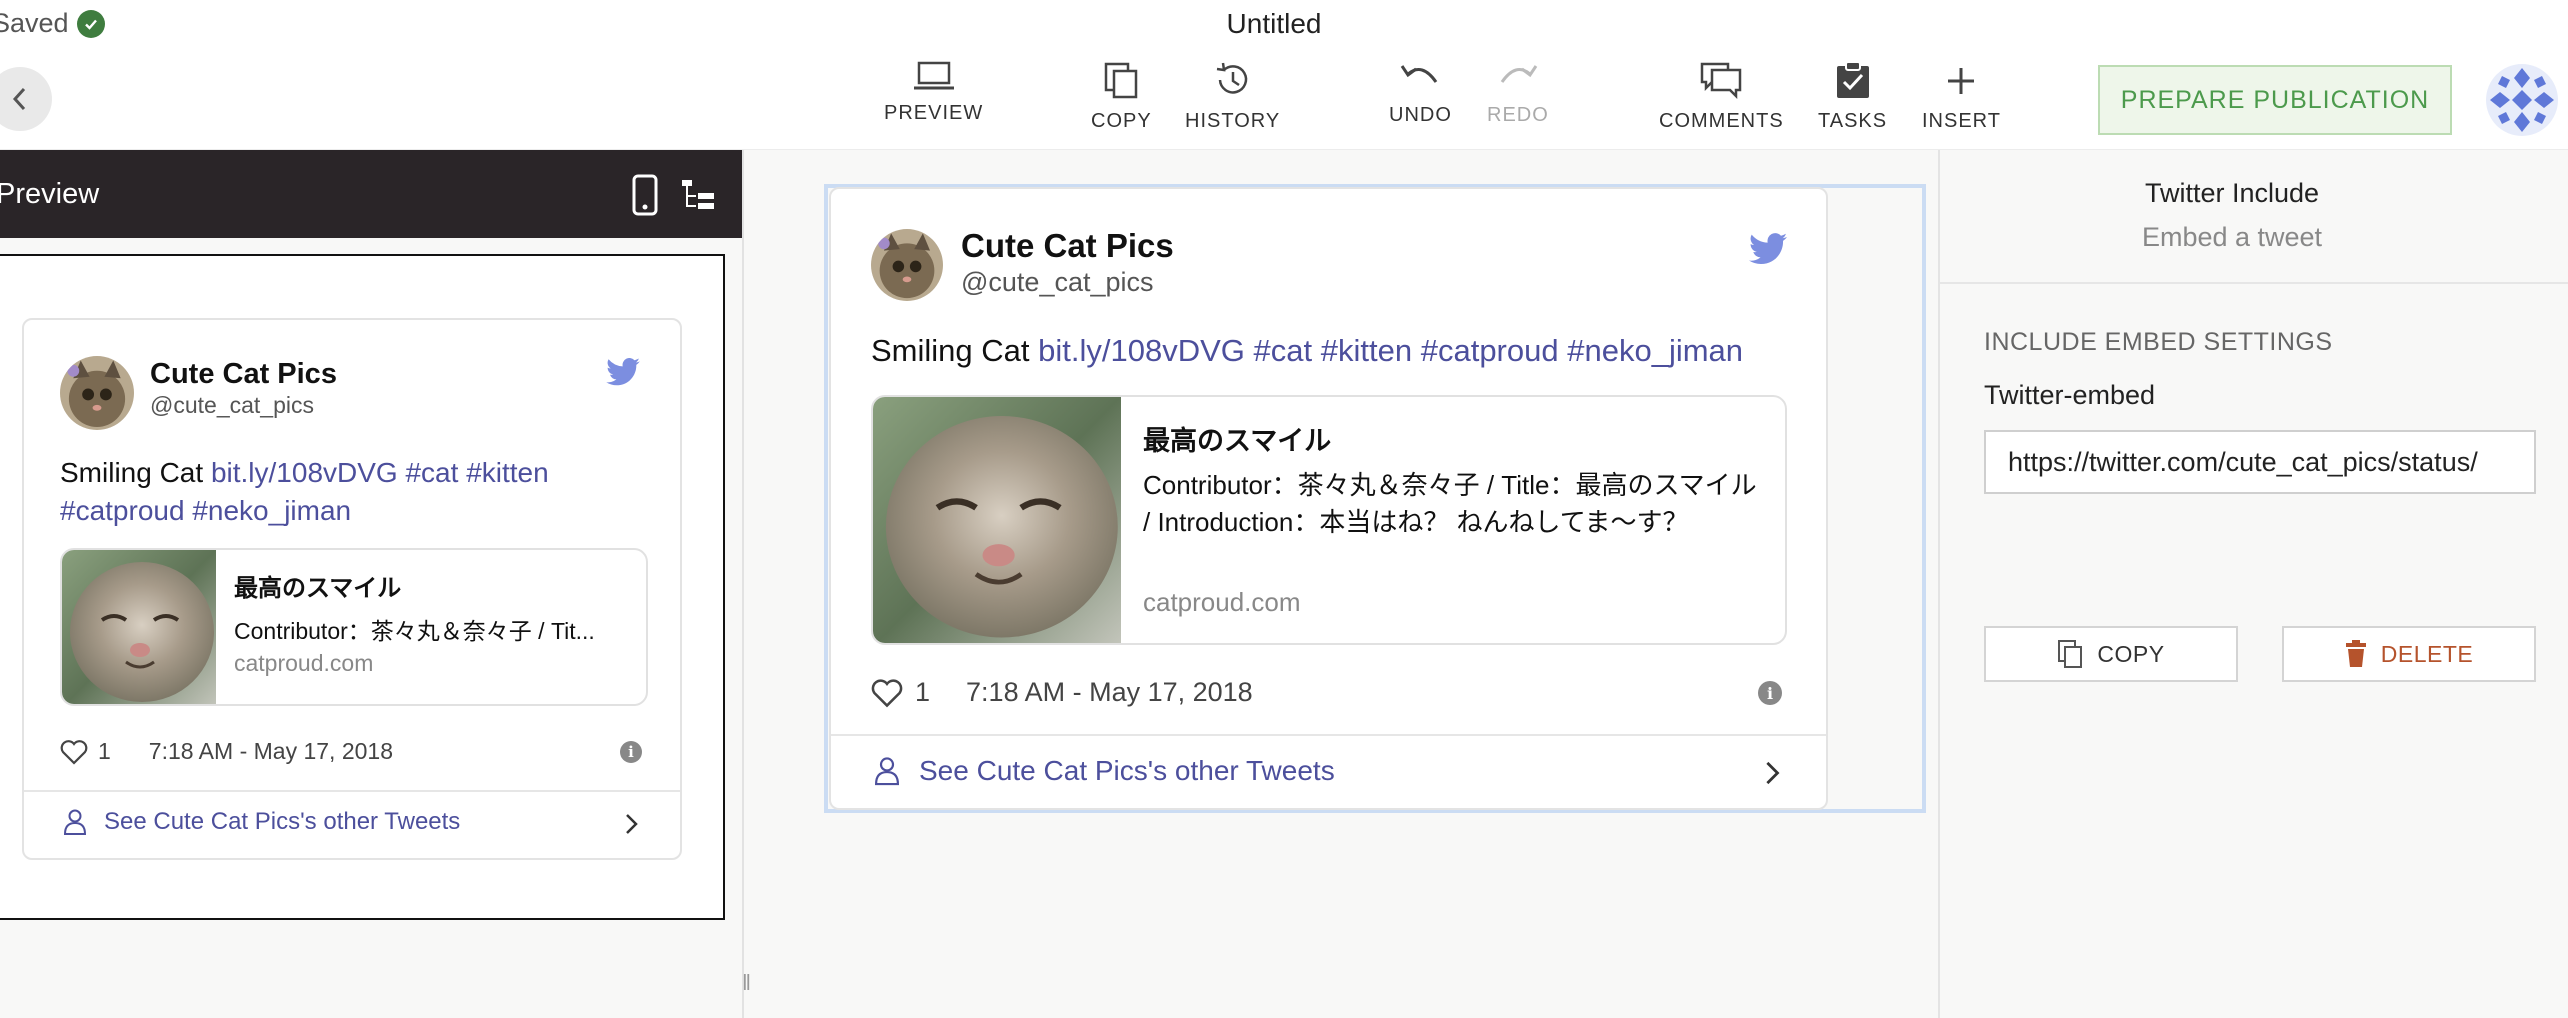 Image resolution: width=2568 pixels, height=1018 pixels. I want to click on preview-button: PREVIEW, so click(933, 92).